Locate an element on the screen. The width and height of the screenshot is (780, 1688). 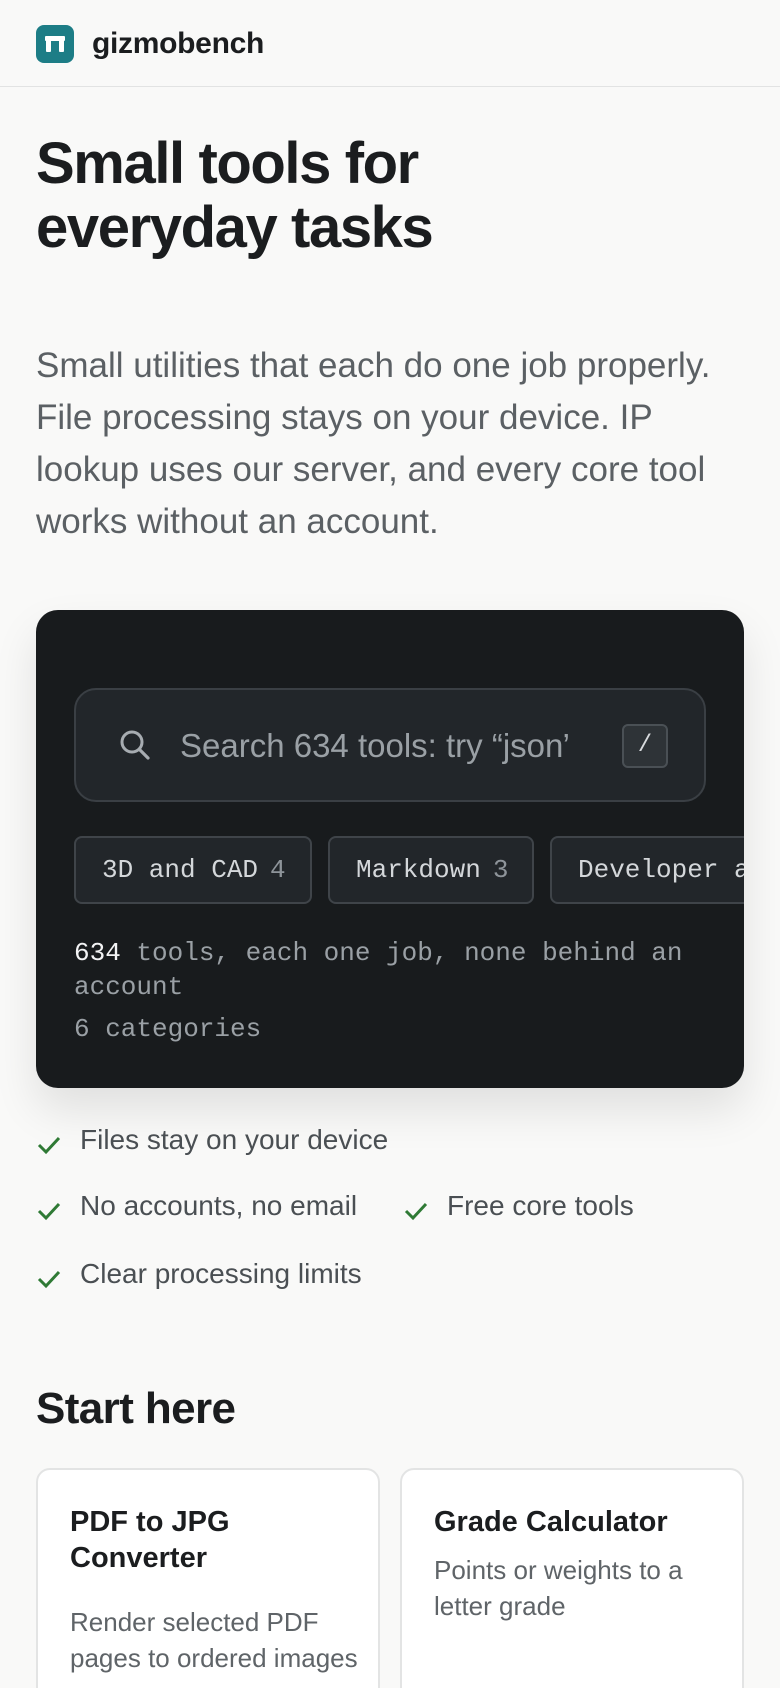
page-title: Small tools for everyday tasks is located at coordinates (386, 196).